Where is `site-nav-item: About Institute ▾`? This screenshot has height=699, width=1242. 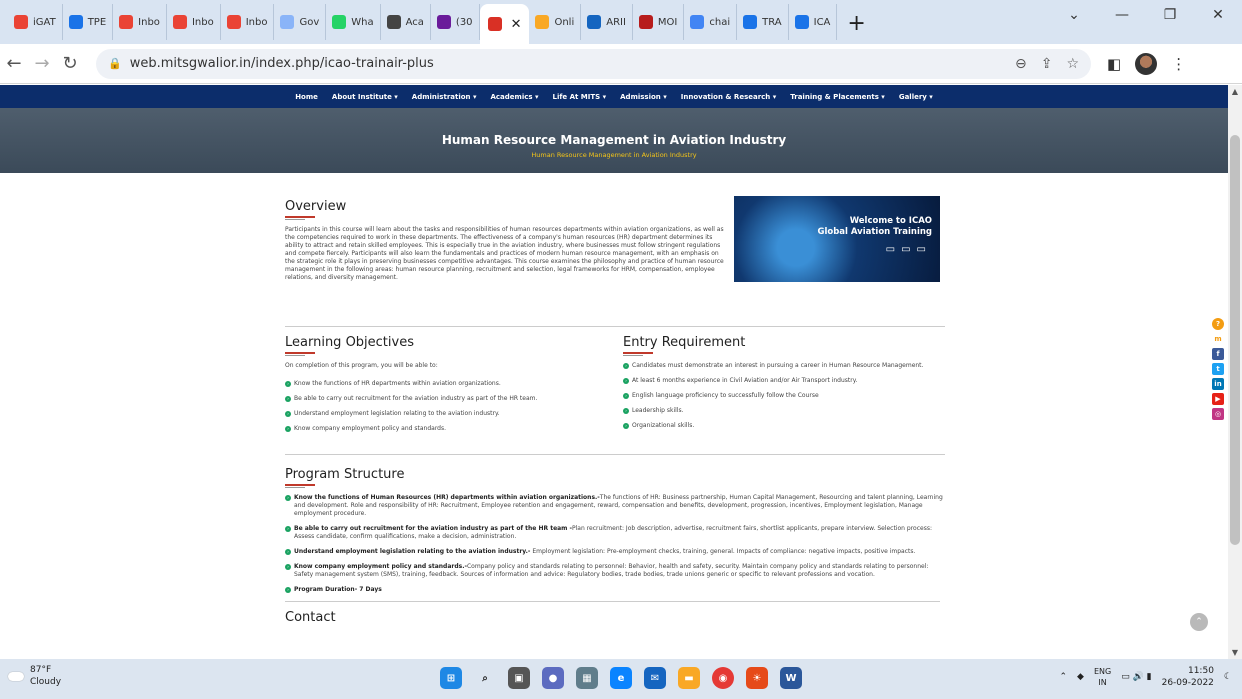 site-nav-item: About Institute ▾ is located at coordinates (365, 97).